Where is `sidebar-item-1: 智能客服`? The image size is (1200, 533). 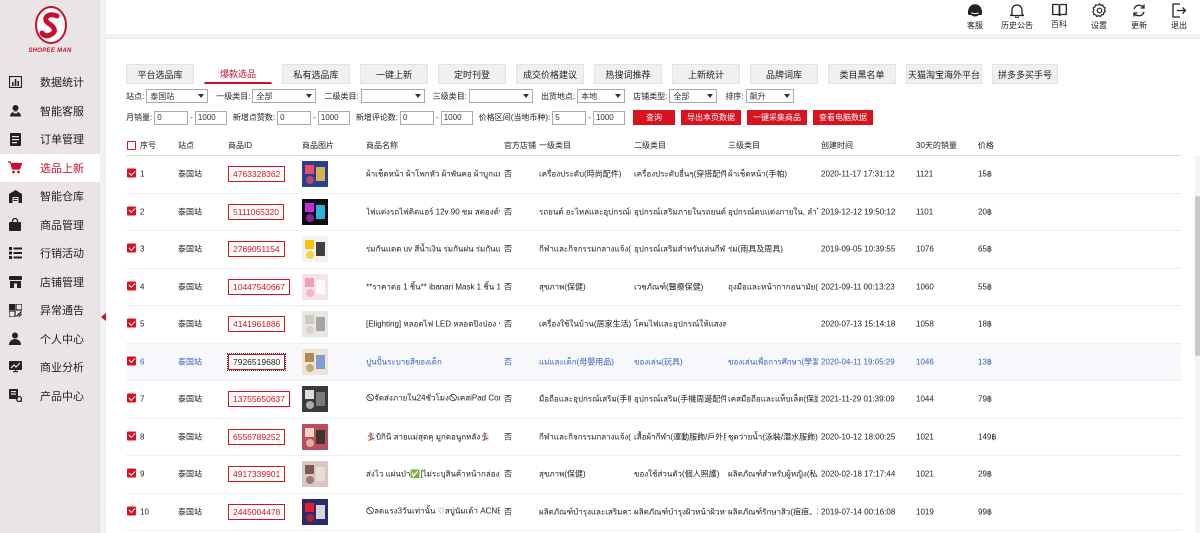 sidebar-item-1: 智能客服 is located at coordinates (50, 111).